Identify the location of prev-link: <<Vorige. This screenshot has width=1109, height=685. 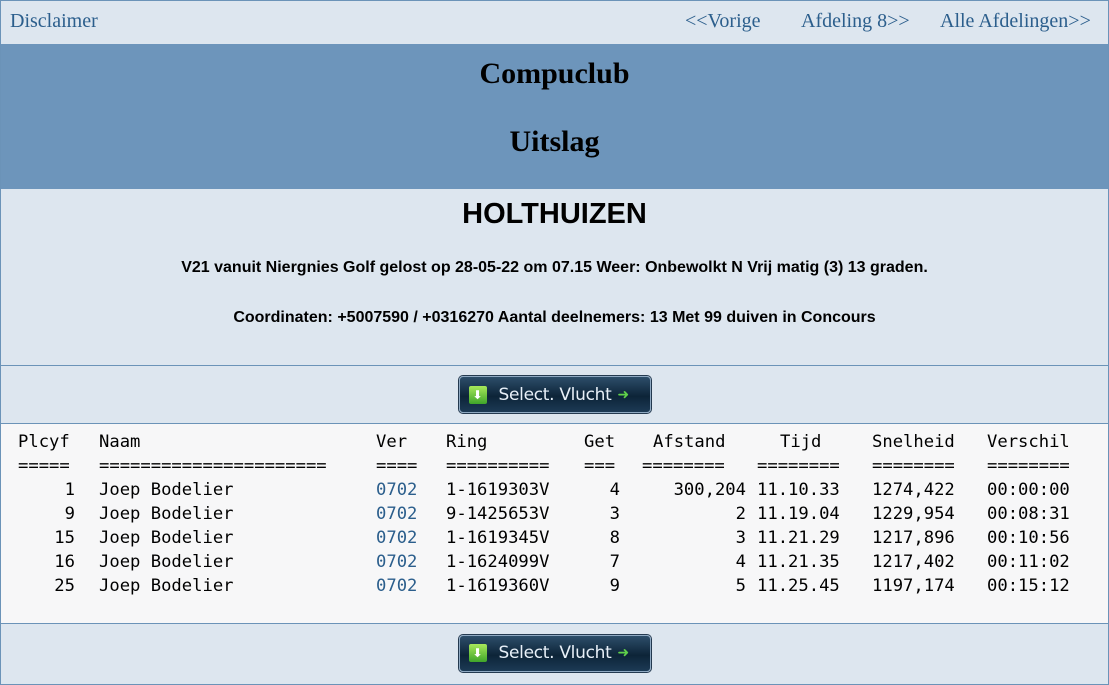
(723, 21).